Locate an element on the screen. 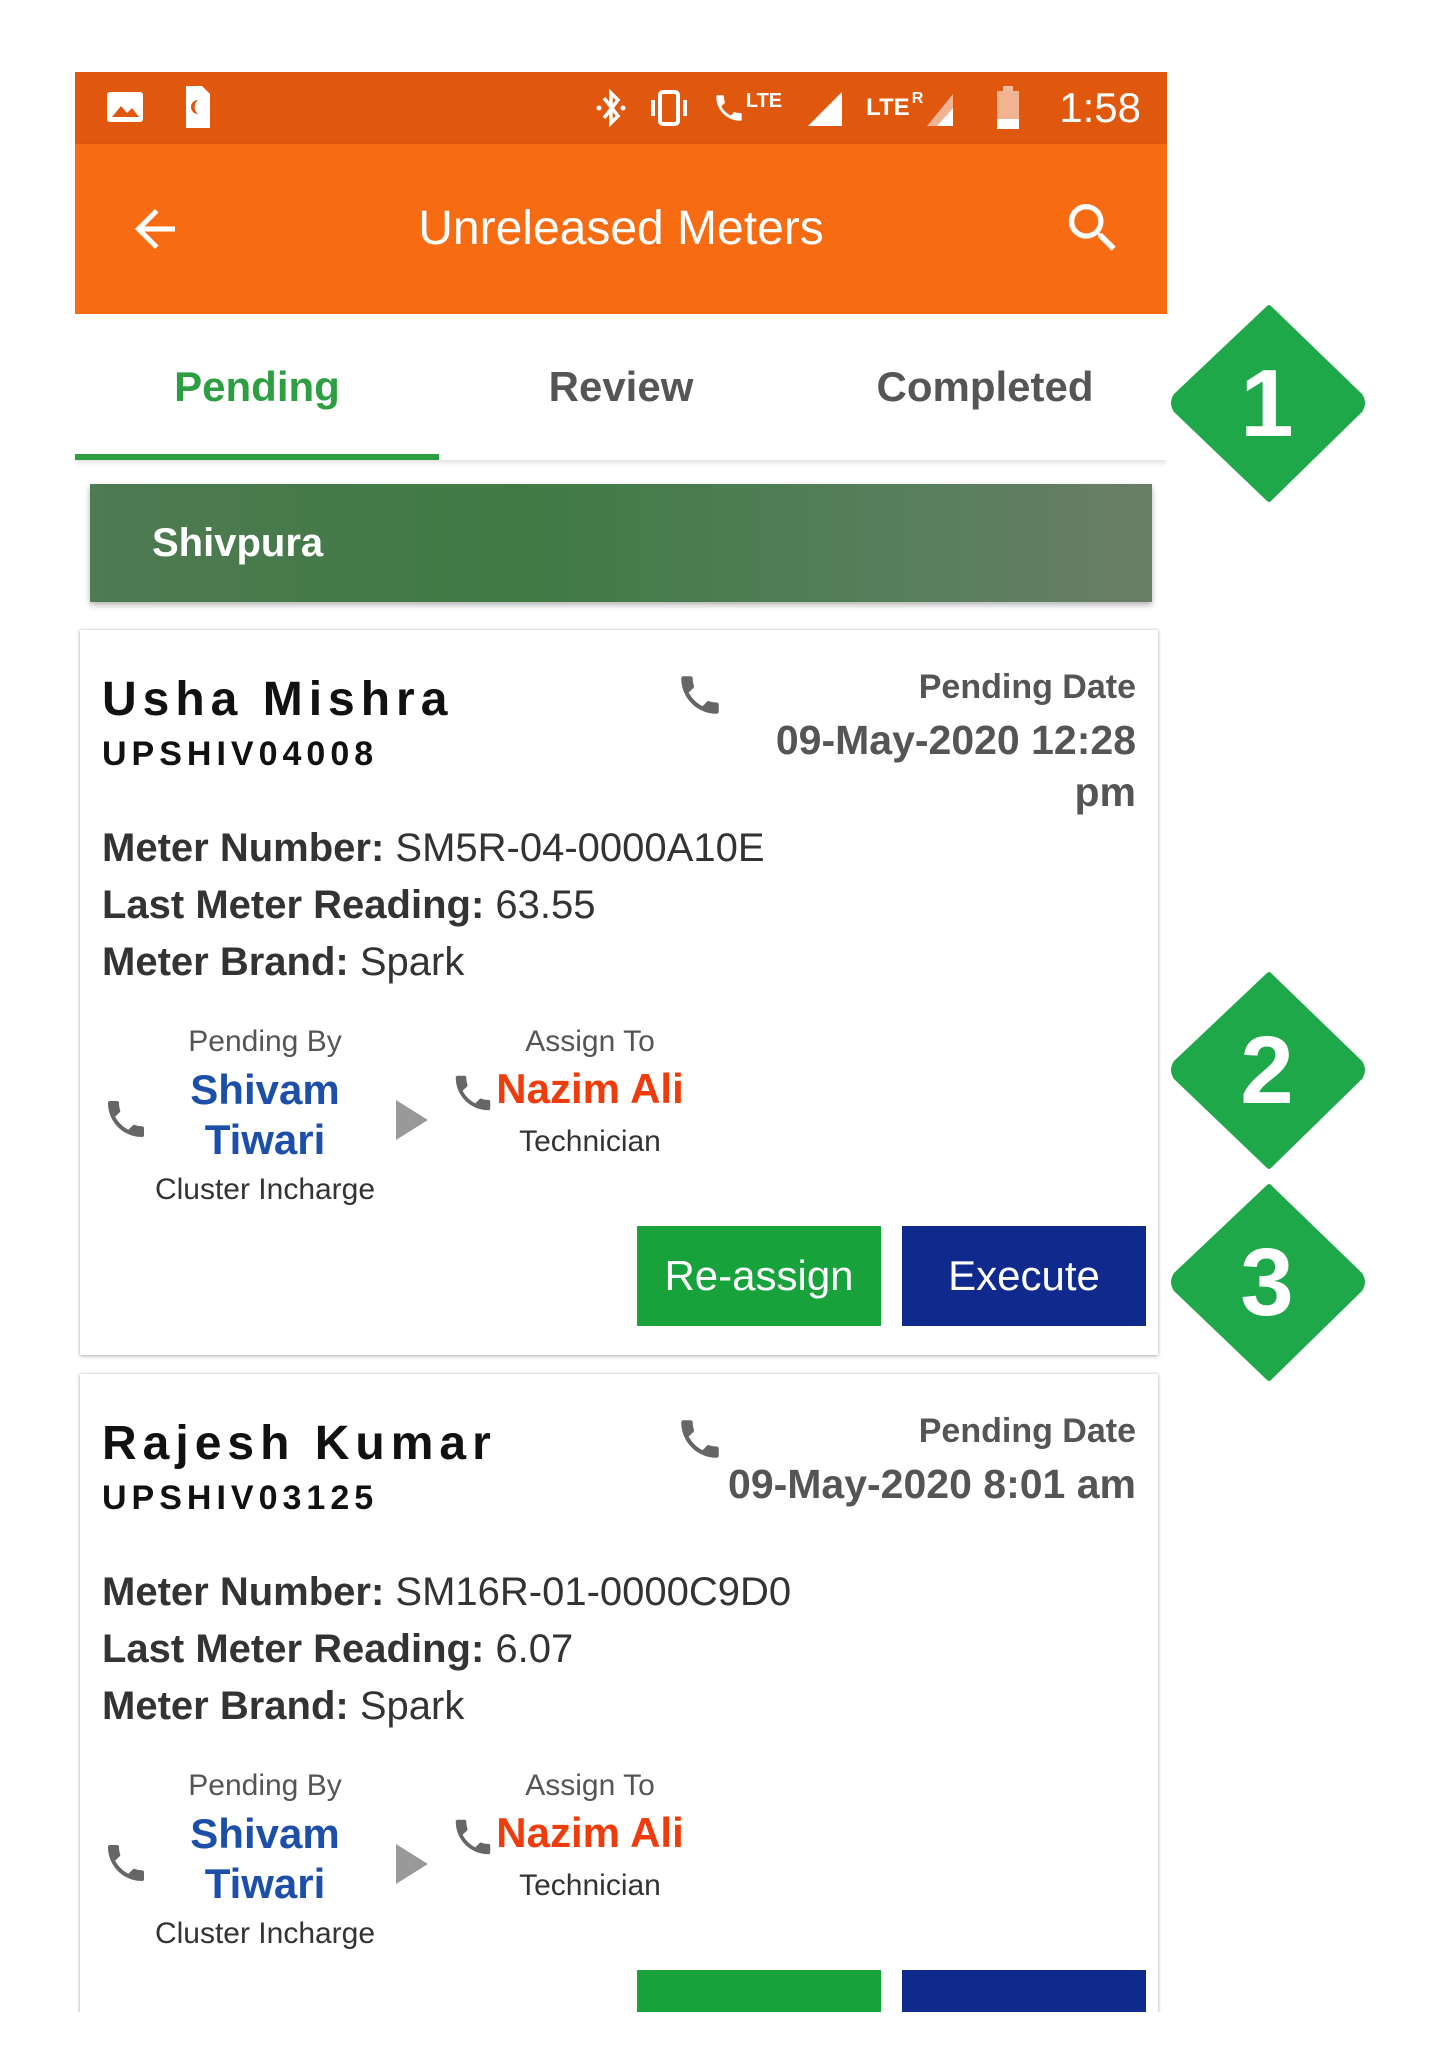  search-icon is located at coordinates (1093, 228).